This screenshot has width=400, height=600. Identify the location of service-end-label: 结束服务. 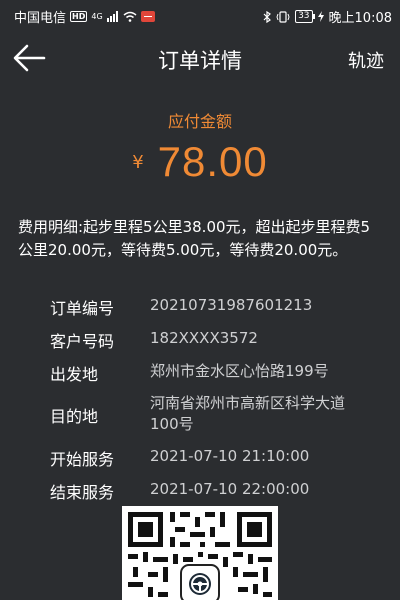
(82, 492).